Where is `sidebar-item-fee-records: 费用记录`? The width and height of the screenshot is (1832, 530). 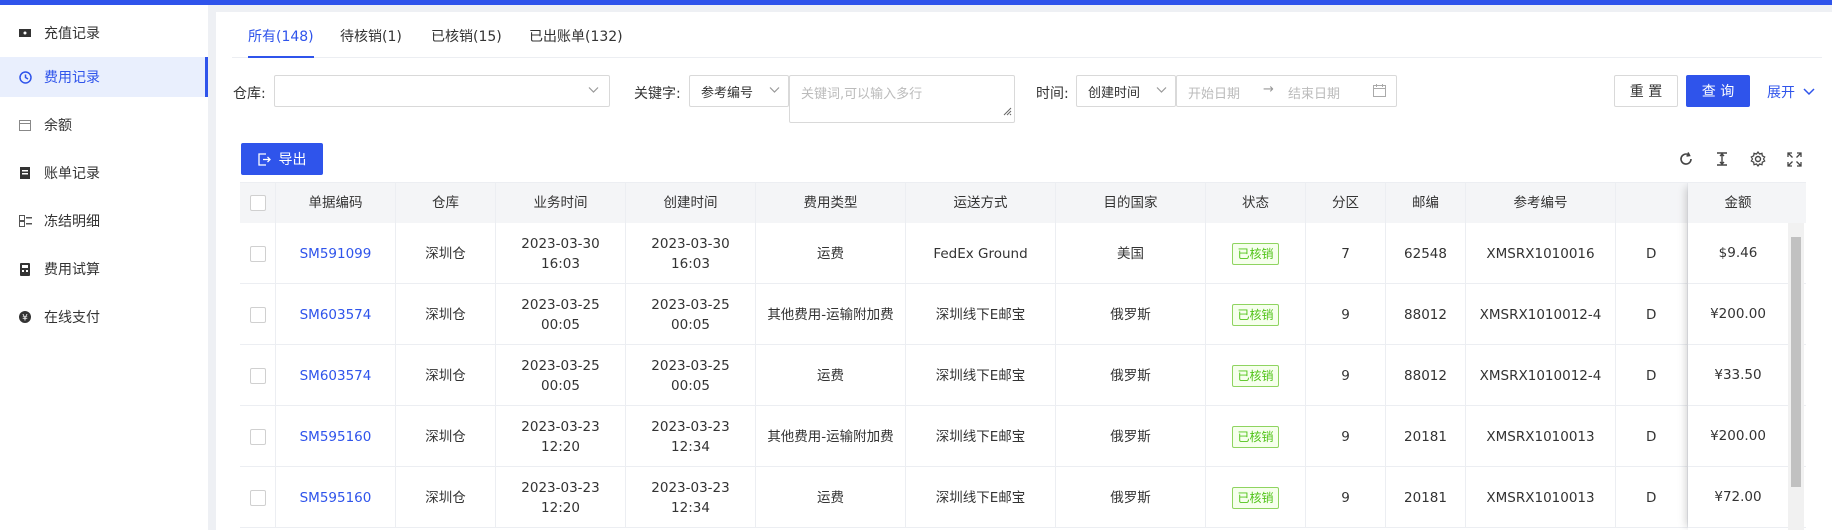 sidebar-item-fee-records: 费用记录 is located at coordinates (104, 77).